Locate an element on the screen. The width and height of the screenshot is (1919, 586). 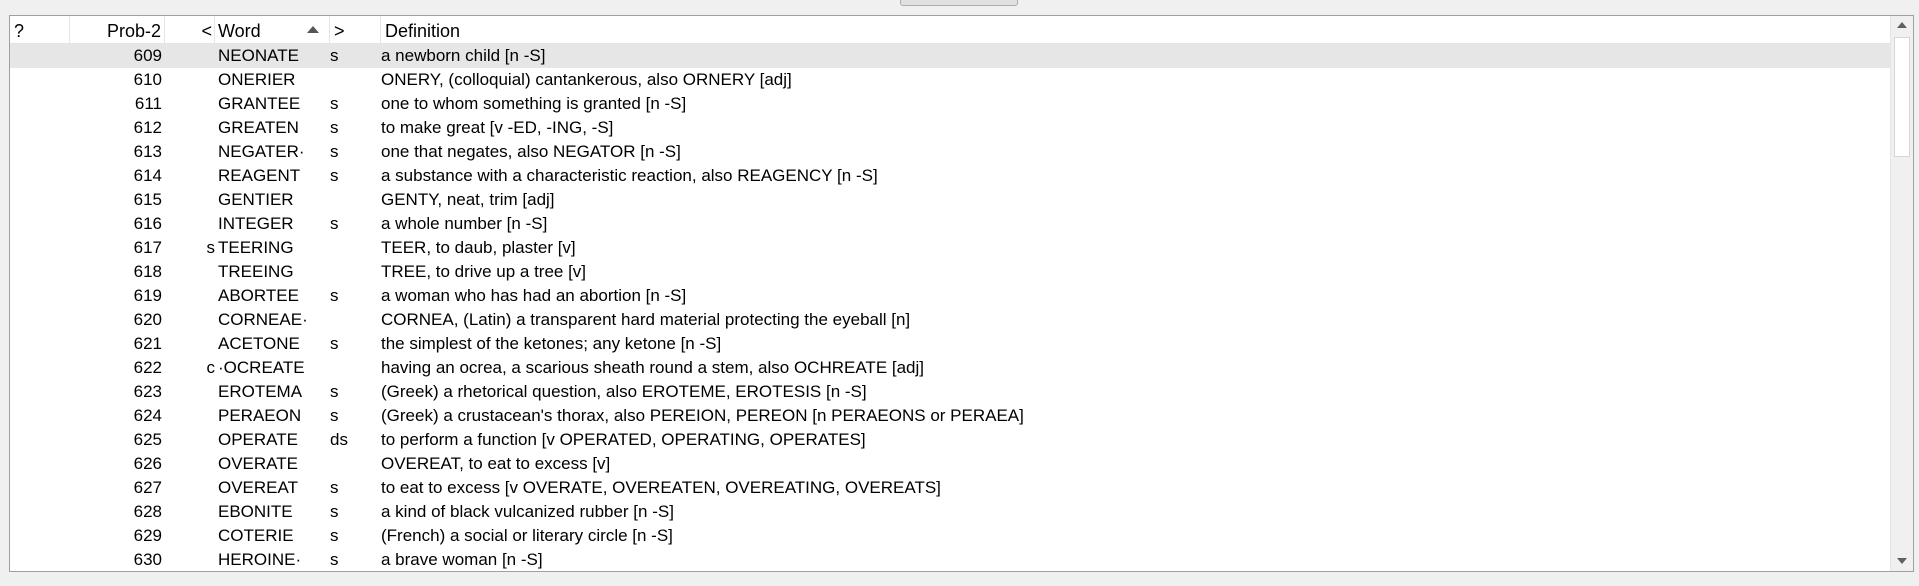
cell-word: GREATEN is located at coordinates (258, 127).